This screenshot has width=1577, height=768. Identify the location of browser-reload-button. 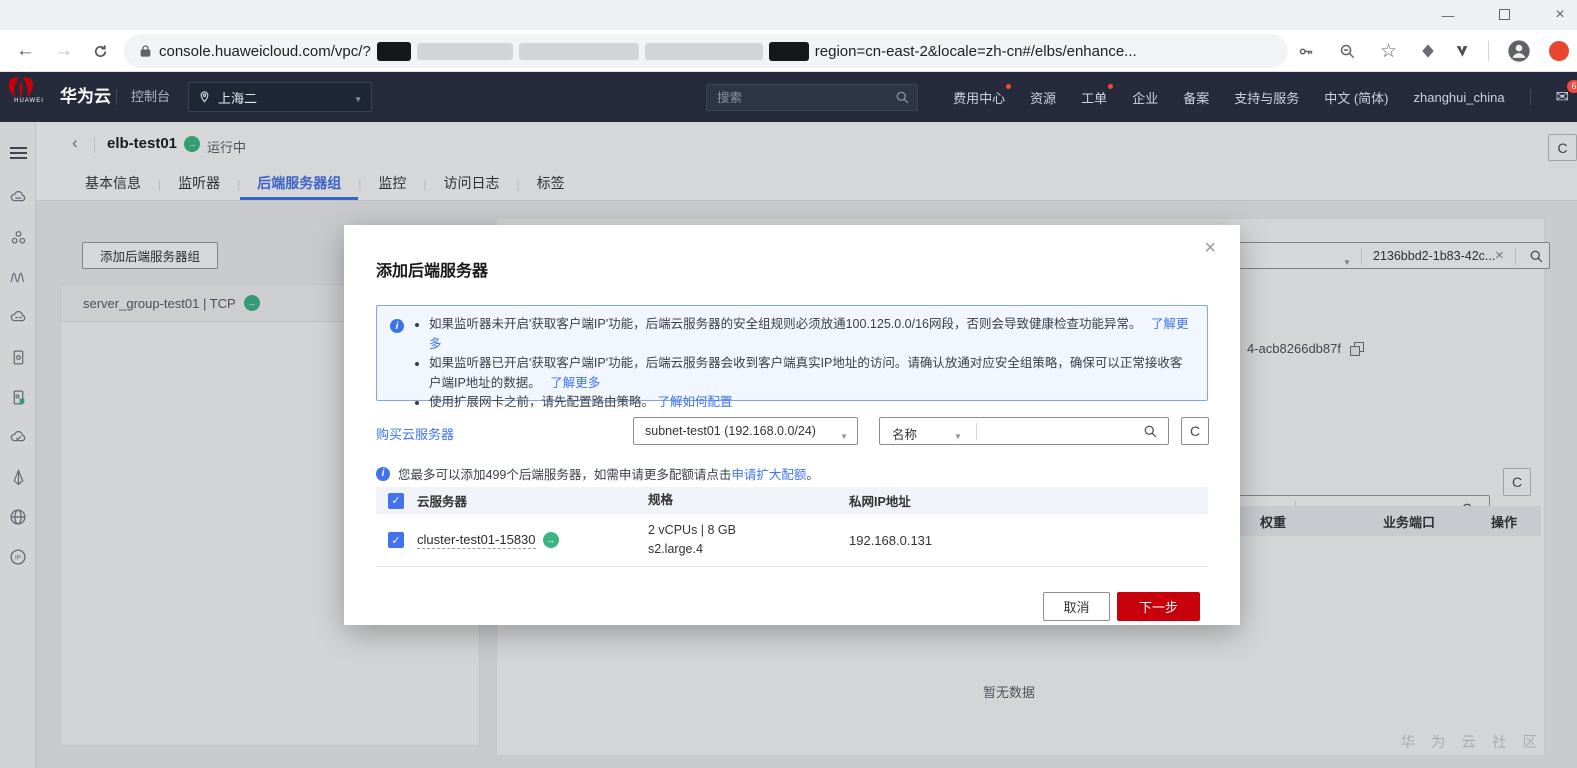
(100, 51).